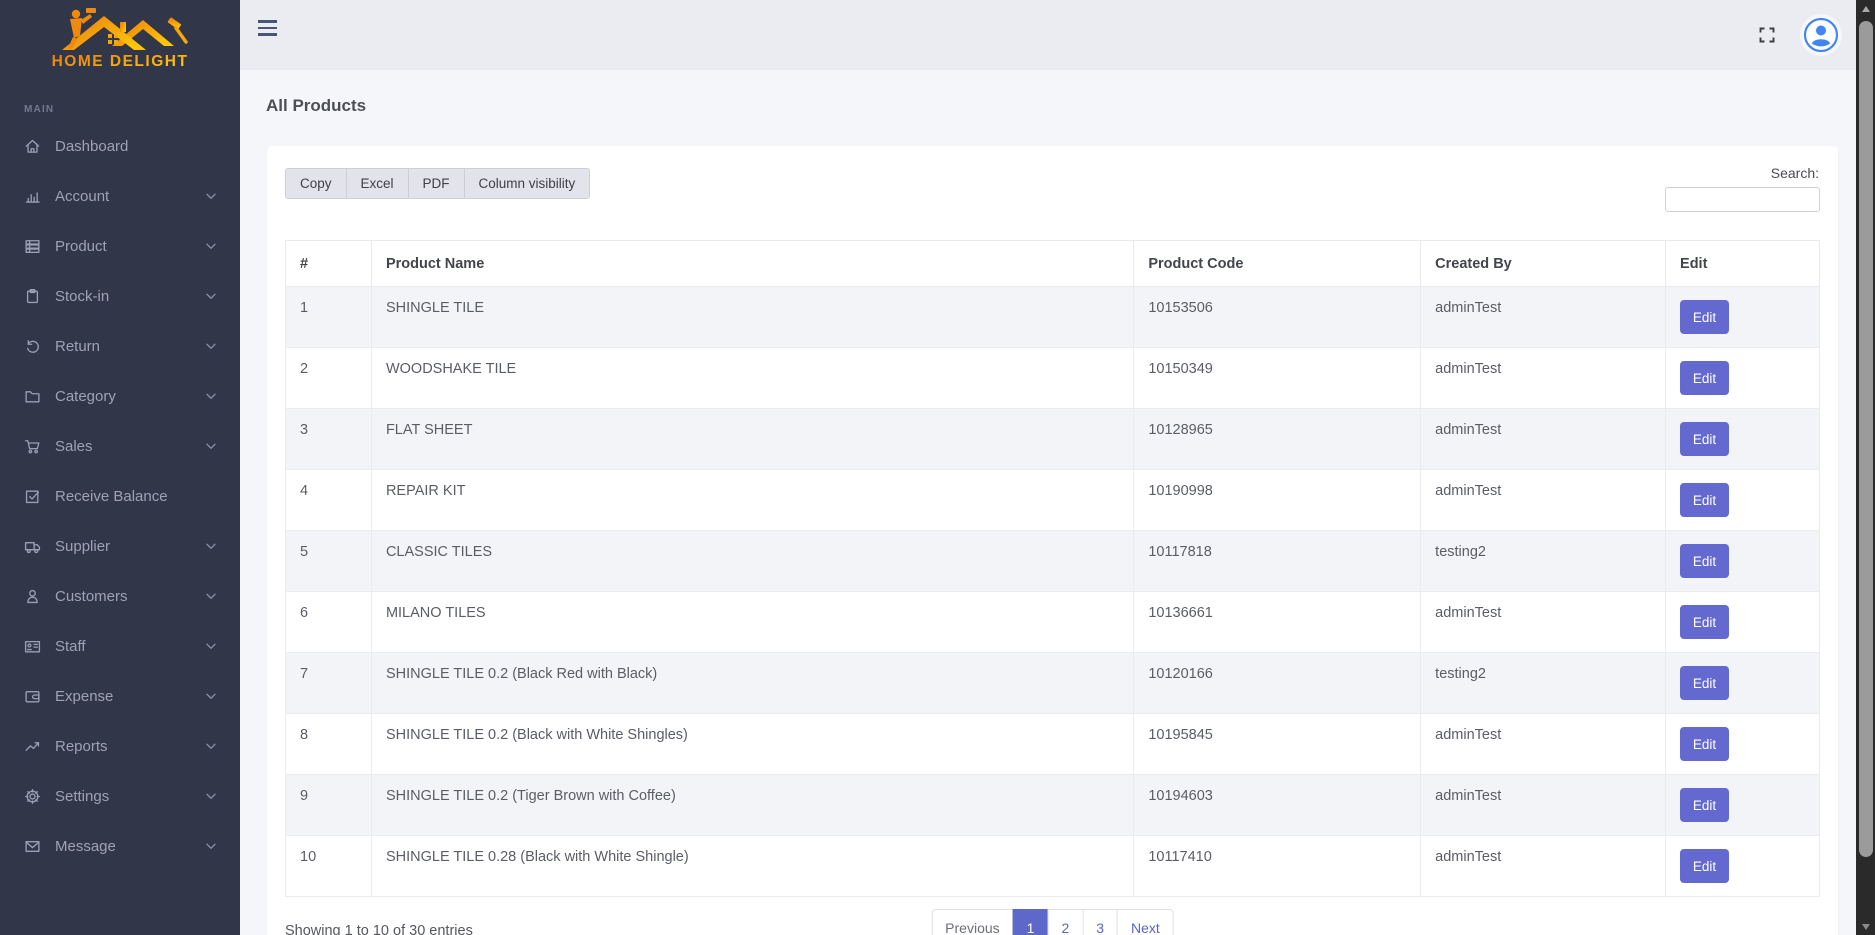 The height and width of the screenshot is (935, 1875). What do you see at coordinates (328, 561) in the screenshot?
I see `cell-num: 5` at bounding box center [328, 561].